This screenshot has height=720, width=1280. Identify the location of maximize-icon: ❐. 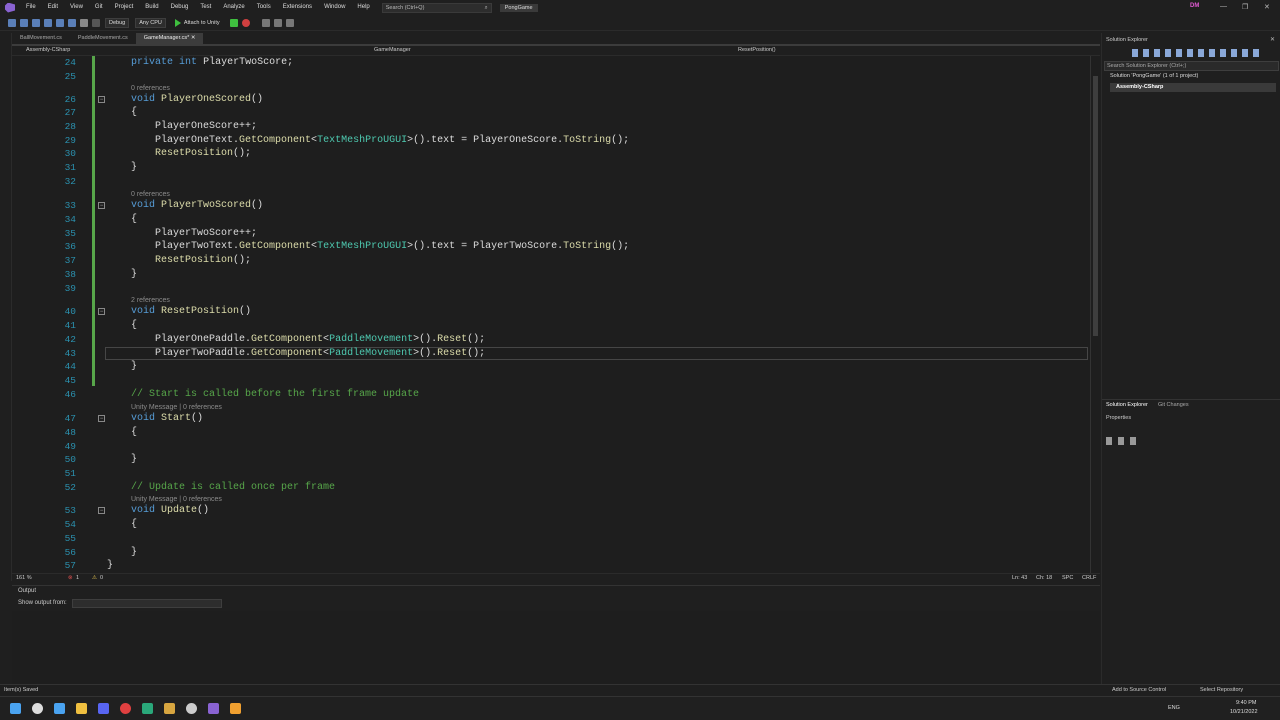
(1245, 7).